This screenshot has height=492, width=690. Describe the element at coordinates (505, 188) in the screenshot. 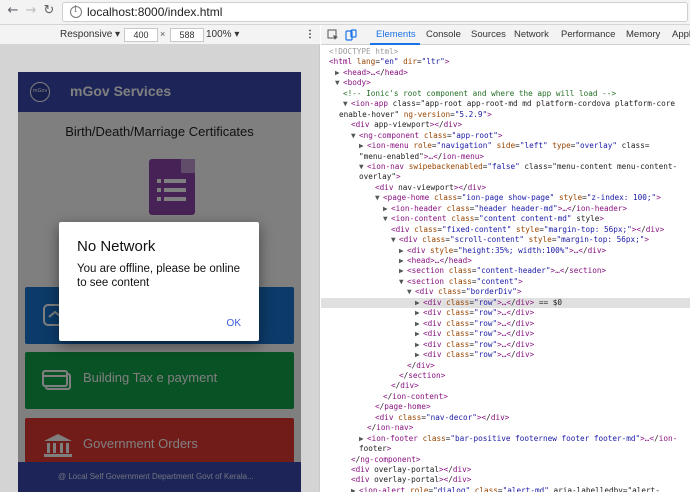

I see `dom-node-line: <div nav-viewport></div>` at that location.